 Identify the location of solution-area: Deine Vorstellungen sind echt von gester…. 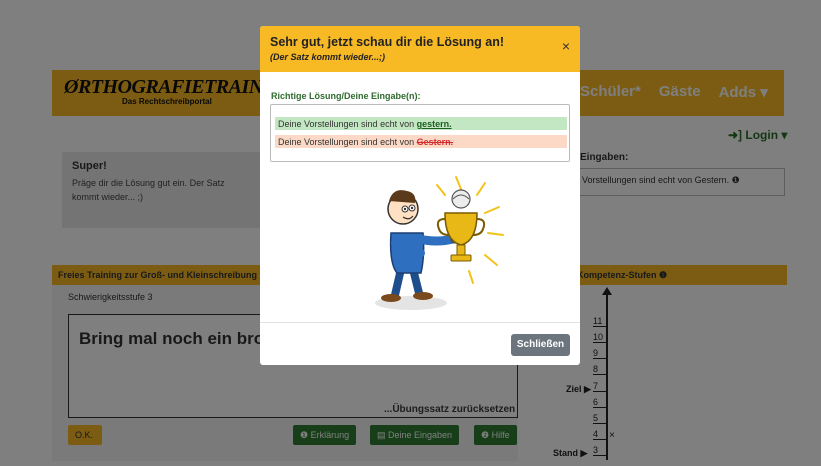
(420, 133).